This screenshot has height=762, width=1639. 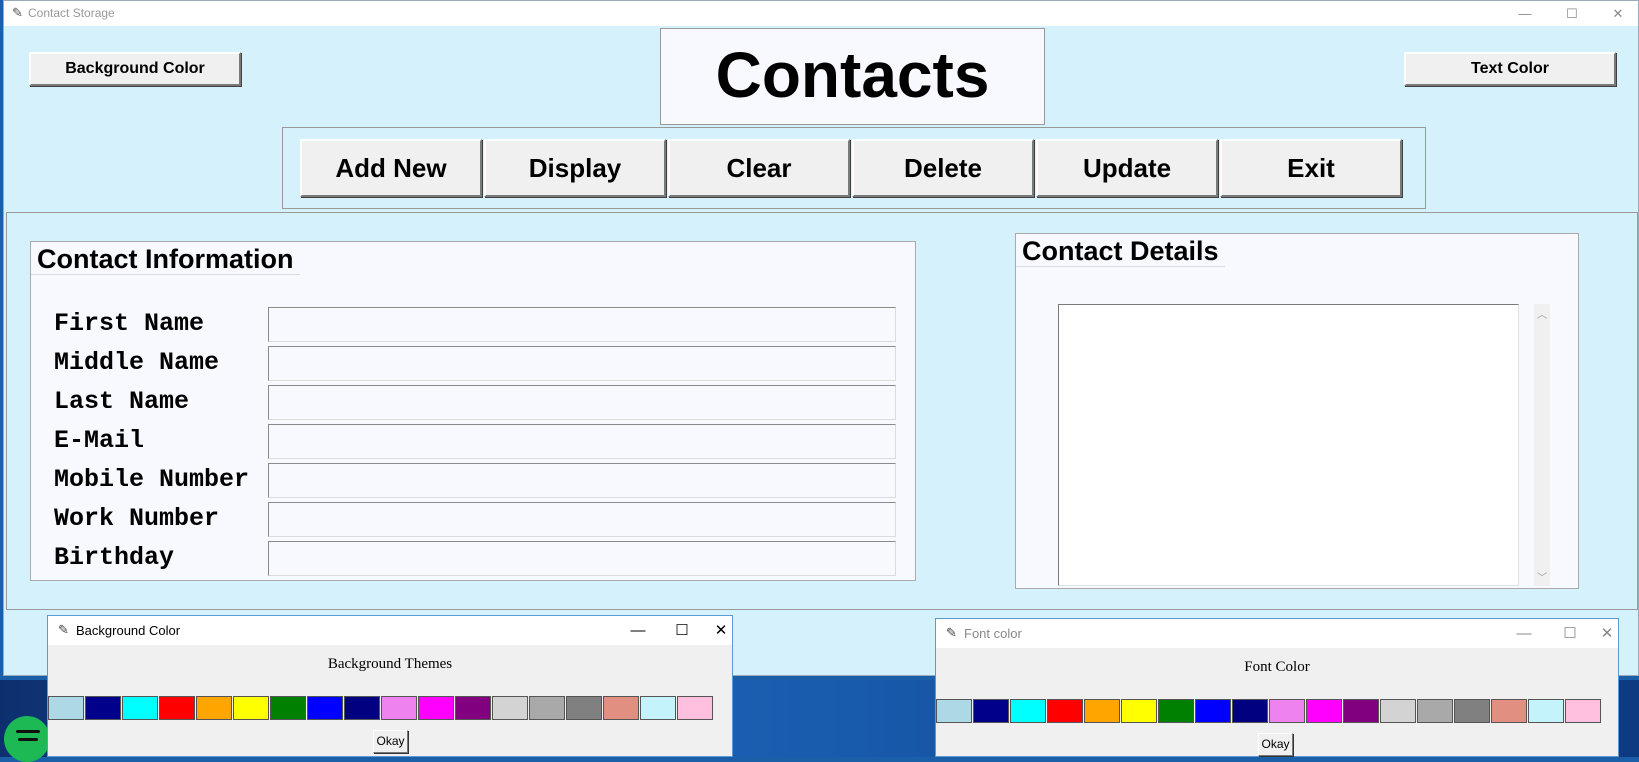 What do you see at coordinates (582, 402) in the screenshot?
I see `last-name-field` at bounding box center [582, 402].